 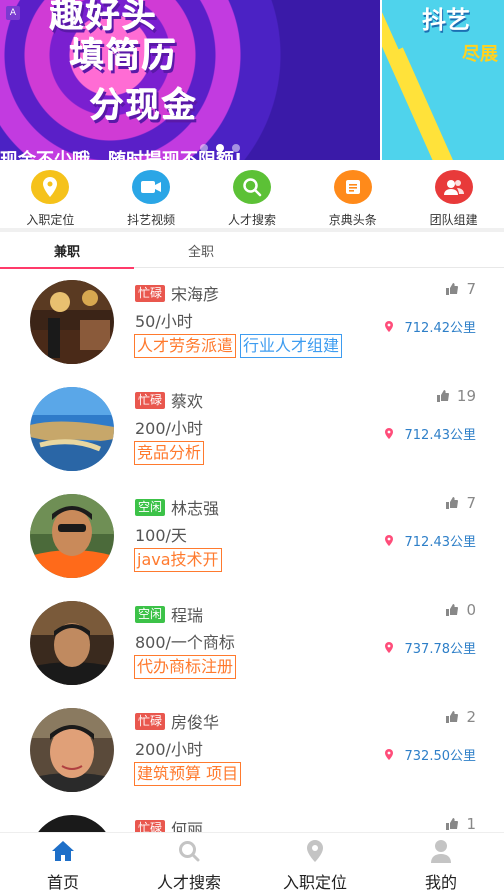 I want to click on user-icon, so click(x=441, y=851).